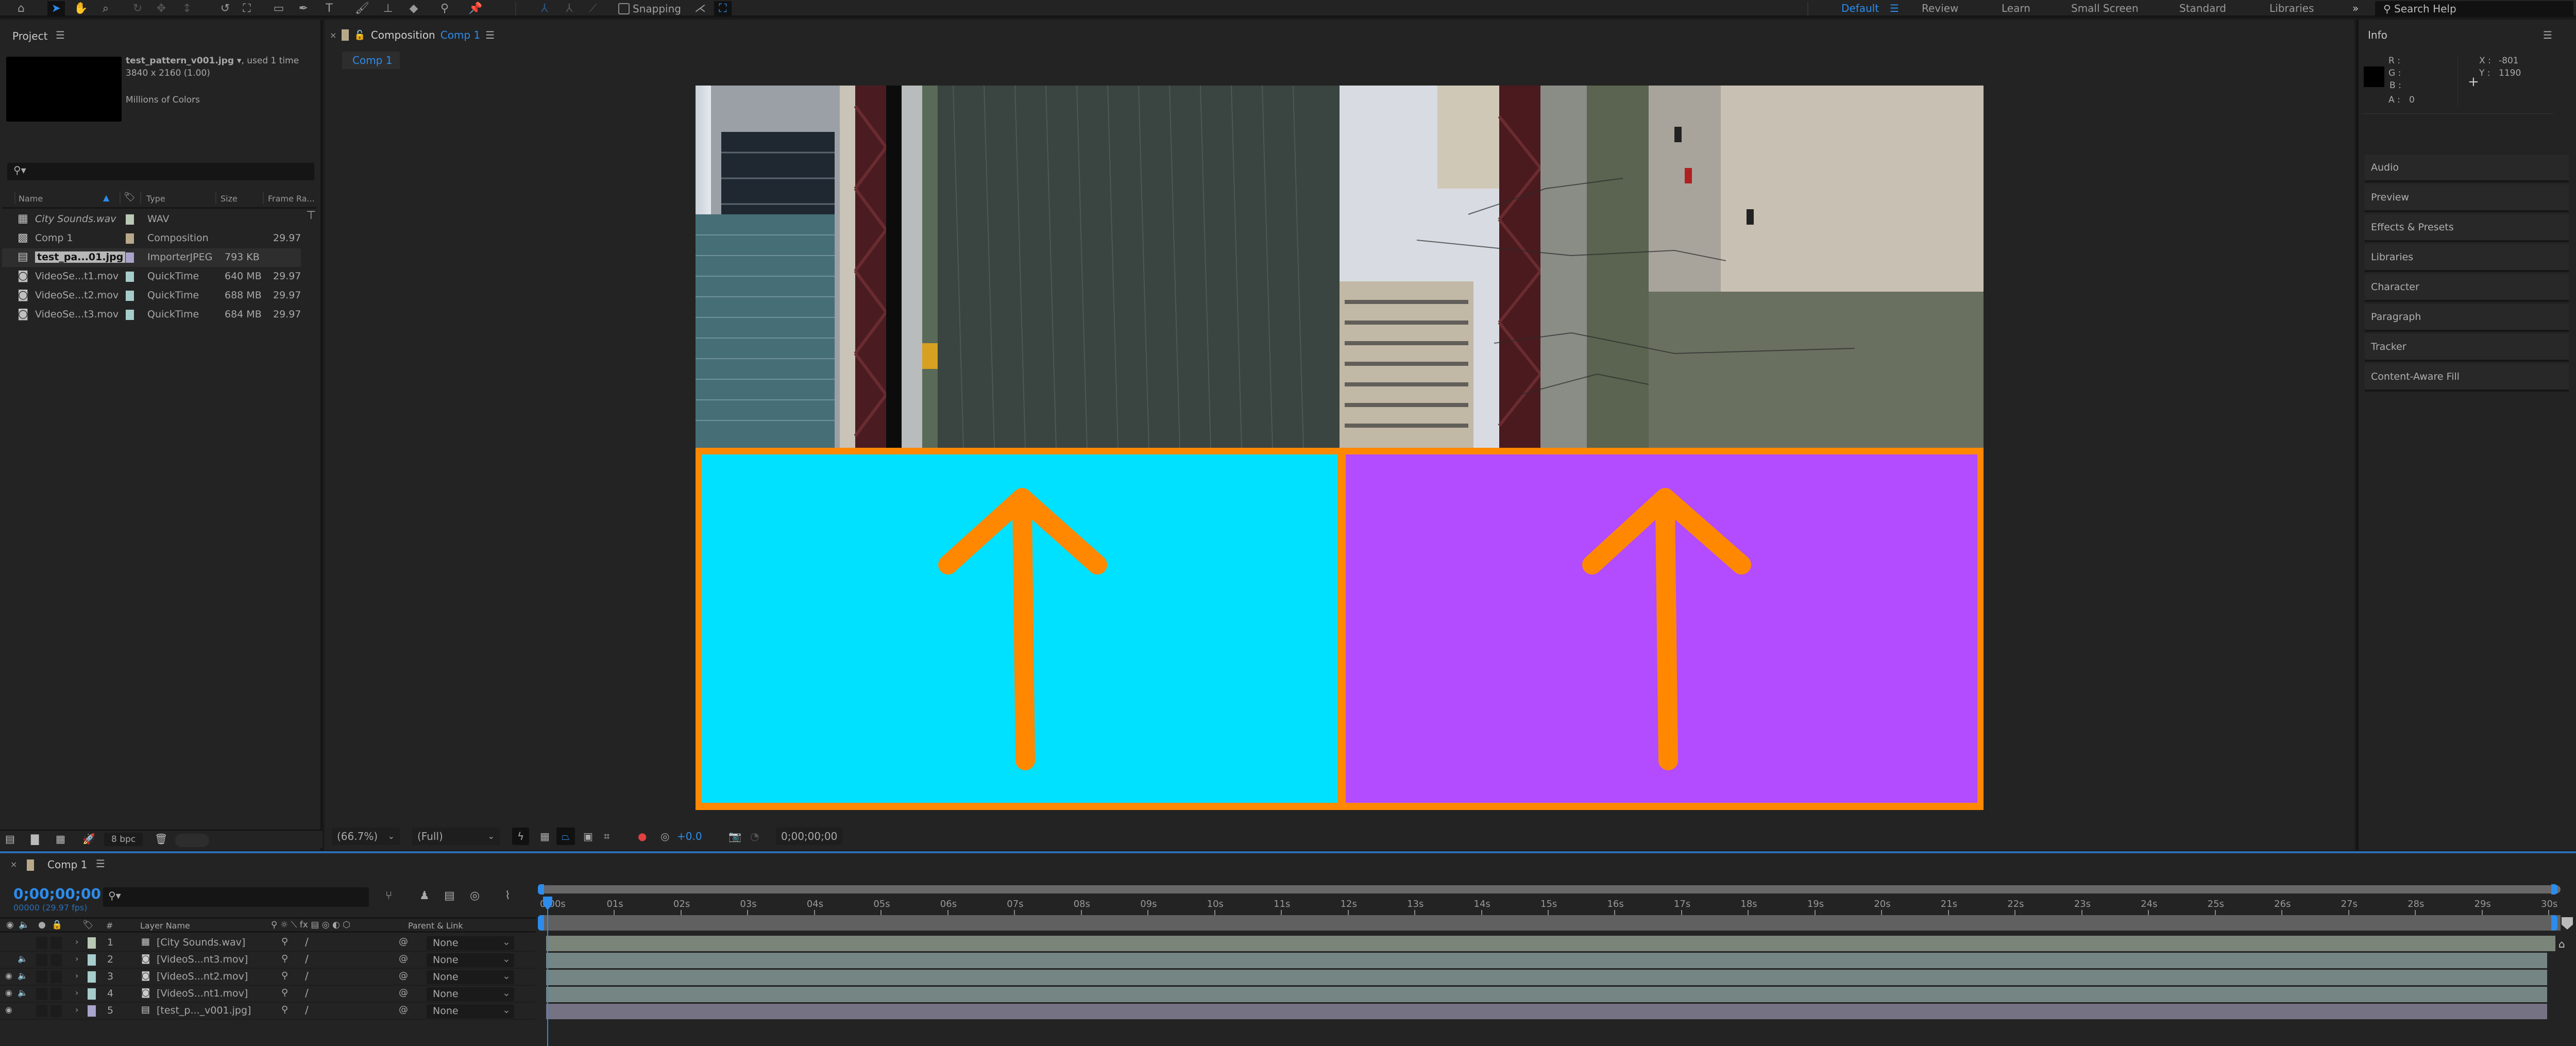  I want to click on trash-icon: 🗑, so click(161, 839).